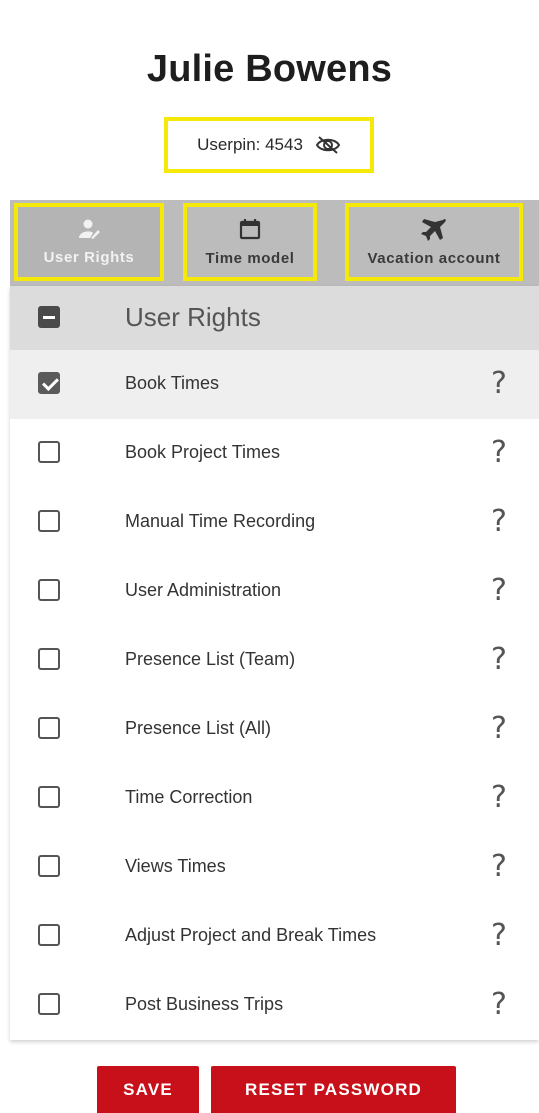 Image resolution: width=539 pixels, height=1113 pixels. Describe the element at coordinates (251, 935) in the screenshot. I see `right-label: Adjust Project and Break Times` at that location.